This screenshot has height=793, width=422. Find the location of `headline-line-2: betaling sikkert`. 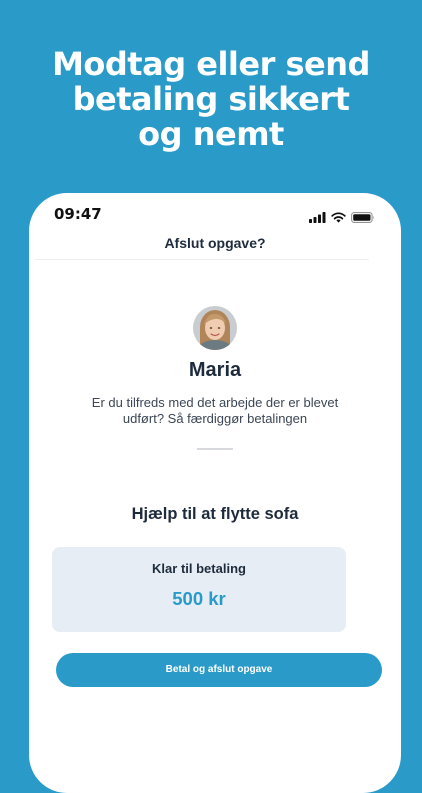

headline-line-2: betaling sikkert is located at coordinates (211, 99).